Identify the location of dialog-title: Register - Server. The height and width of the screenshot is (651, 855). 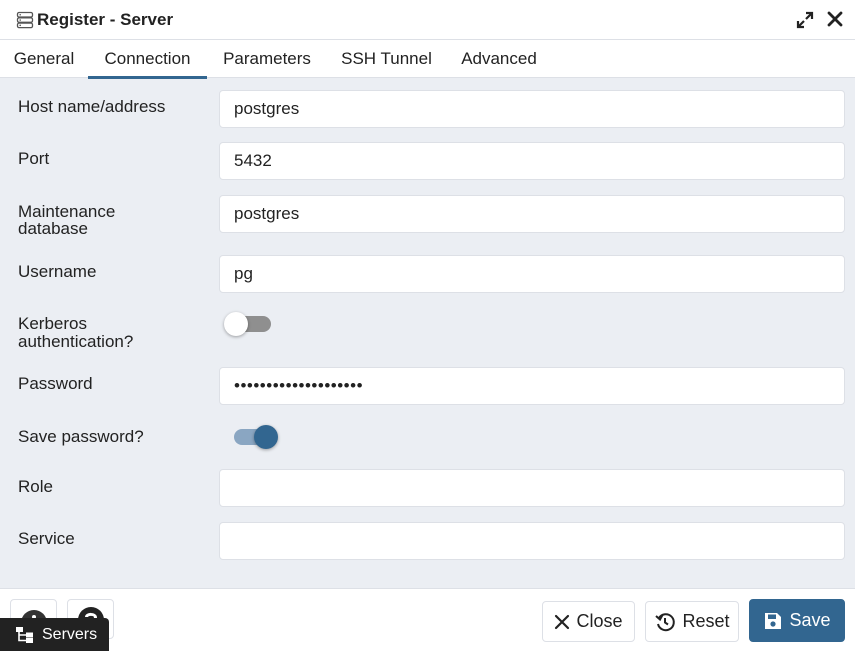
(105, 19).